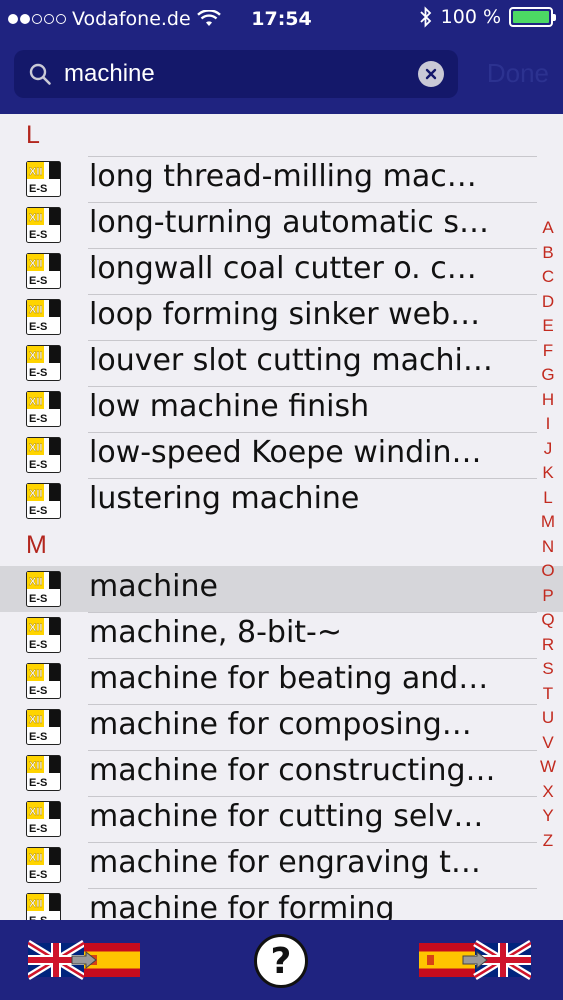 The height and width of the screenshot is (1000, 563). Describe the element at coordinates (548, 351) in the screenshot. I see `index-letter: F` at that location.